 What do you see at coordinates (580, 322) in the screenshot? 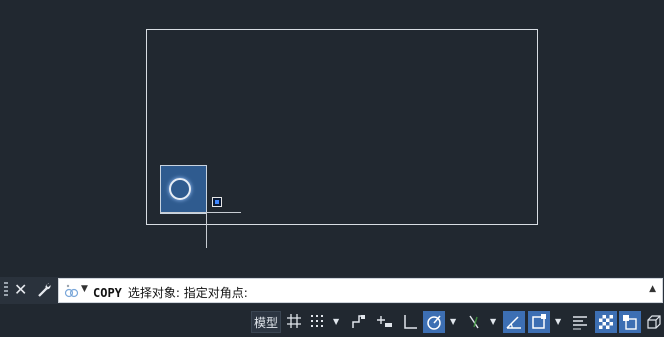
I see `lineweight-icon` at bounding box center [580, 322].